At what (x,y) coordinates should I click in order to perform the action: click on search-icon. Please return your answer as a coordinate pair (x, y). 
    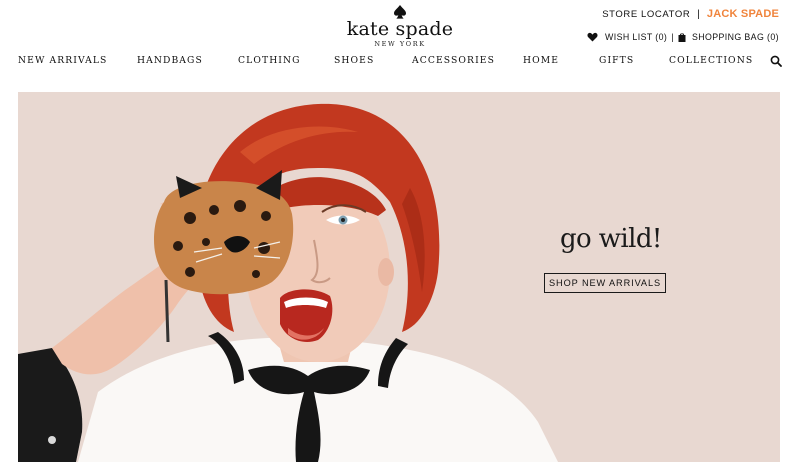
    Looking at the image, I should click on (776, 61).